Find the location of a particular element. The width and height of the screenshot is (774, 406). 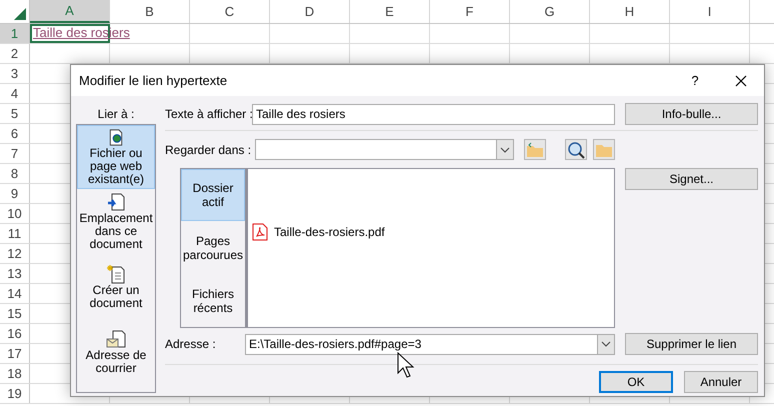

link-to-label: Lier à : is located at coordinates (116, 114).